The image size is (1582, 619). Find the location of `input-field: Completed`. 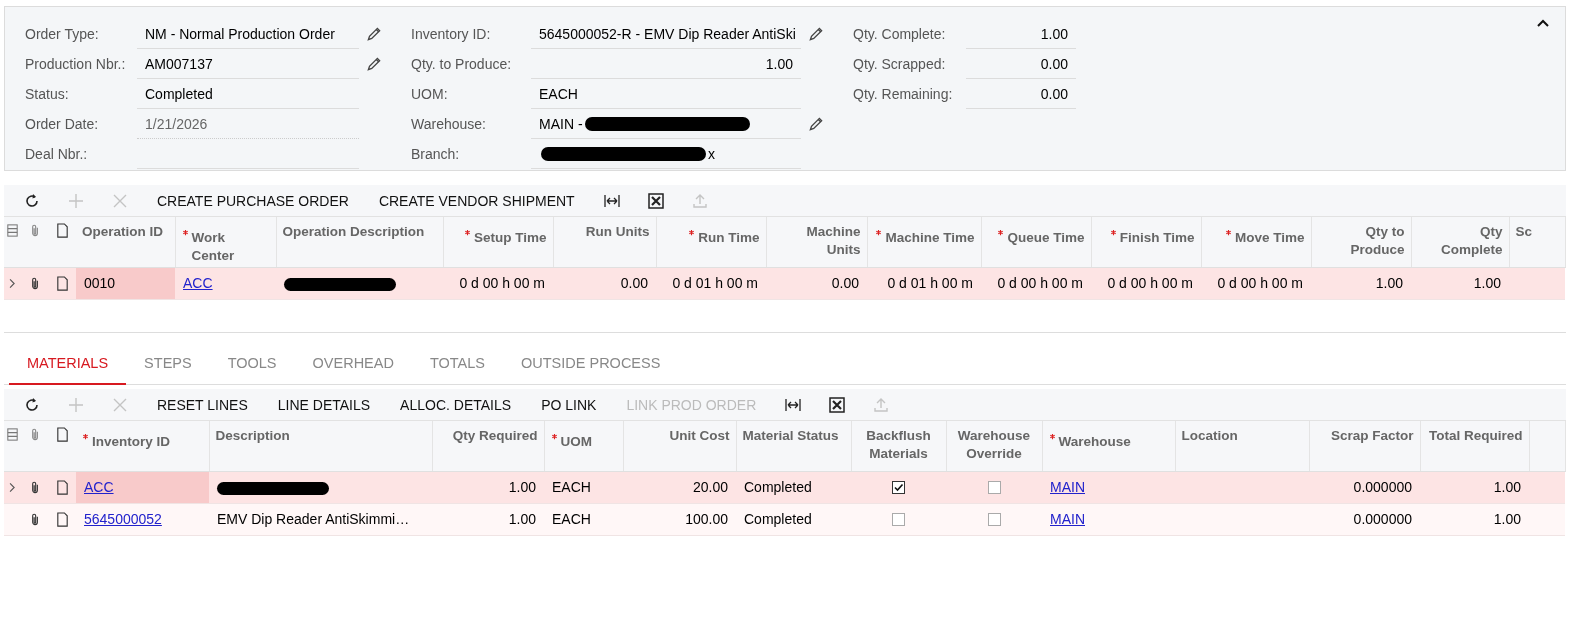

input-field: Completed is located at coordinates (248, 94).